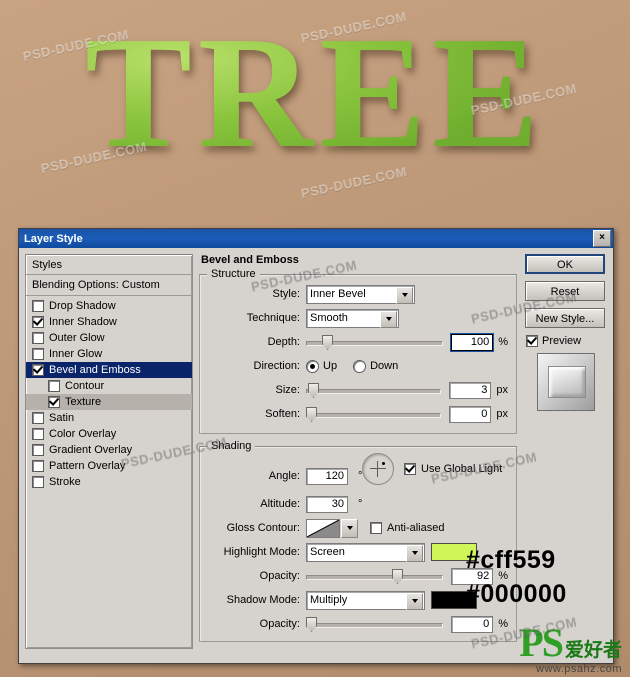  What do you see at coordinates (472, 342) in the screenshot?
I see `depth-input: 100` at bounding box center [472, 342].